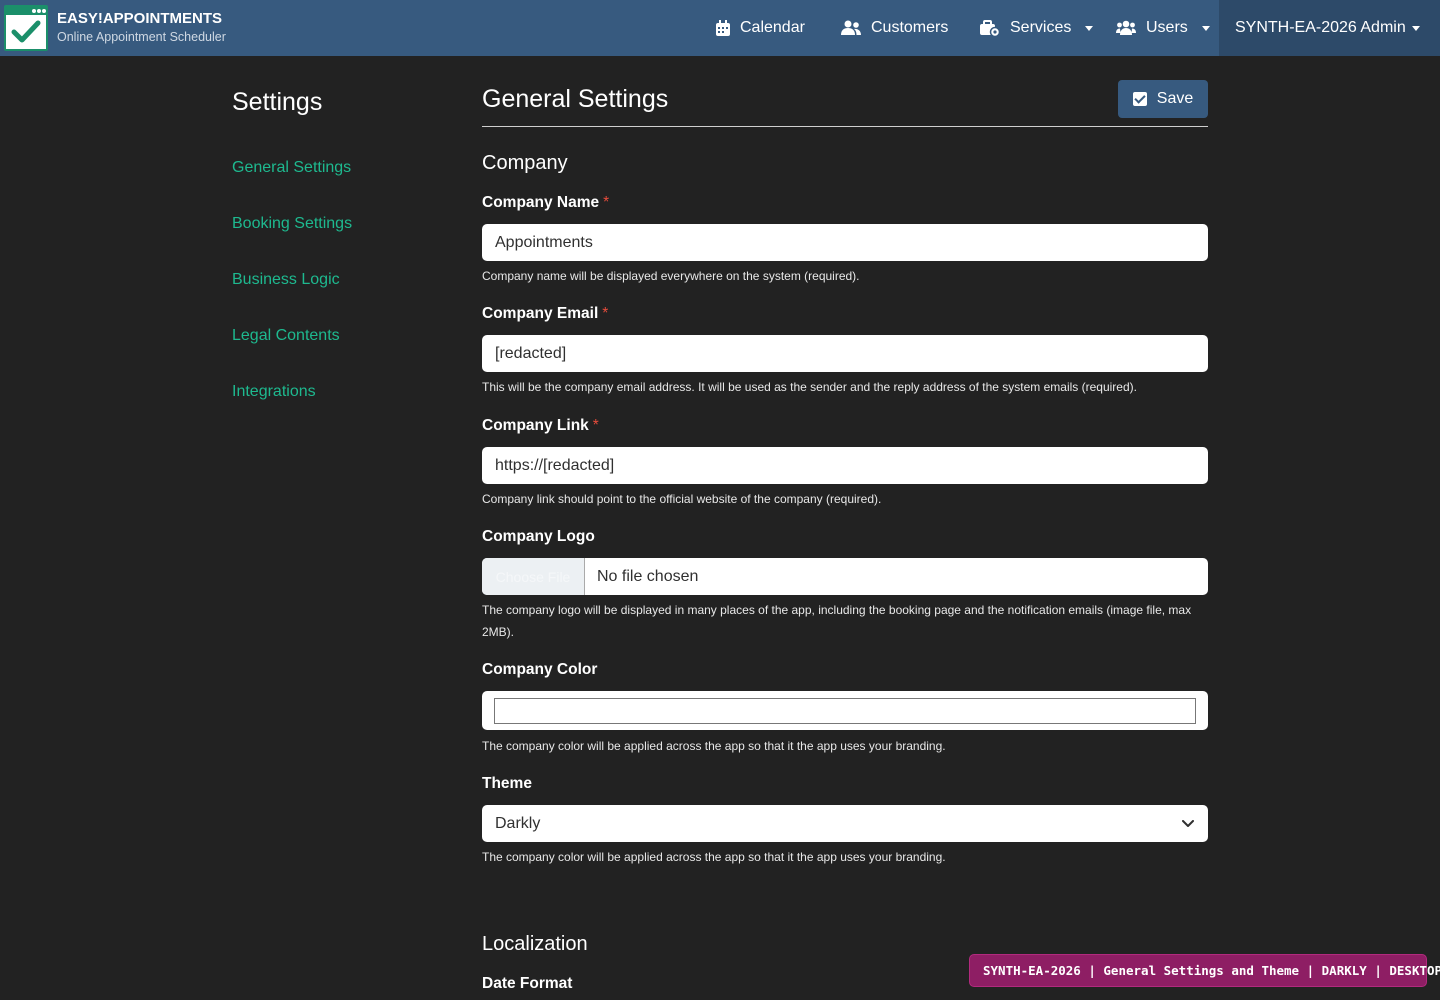 The image size is (1440, 1000). Describe the element at coordinates (555, 465) in the screenshot. I see `company-link-value: https://[redacted]` at that location.